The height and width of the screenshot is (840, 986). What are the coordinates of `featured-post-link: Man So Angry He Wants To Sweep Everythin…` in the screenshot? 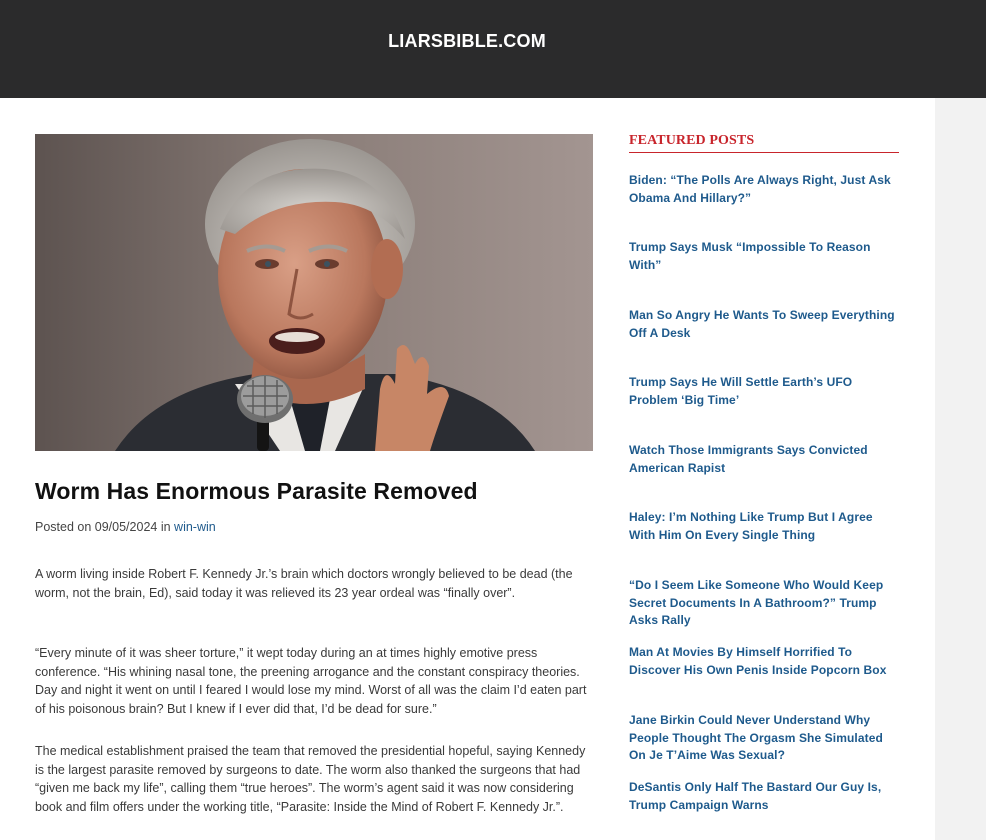 It's located at (765, 324).